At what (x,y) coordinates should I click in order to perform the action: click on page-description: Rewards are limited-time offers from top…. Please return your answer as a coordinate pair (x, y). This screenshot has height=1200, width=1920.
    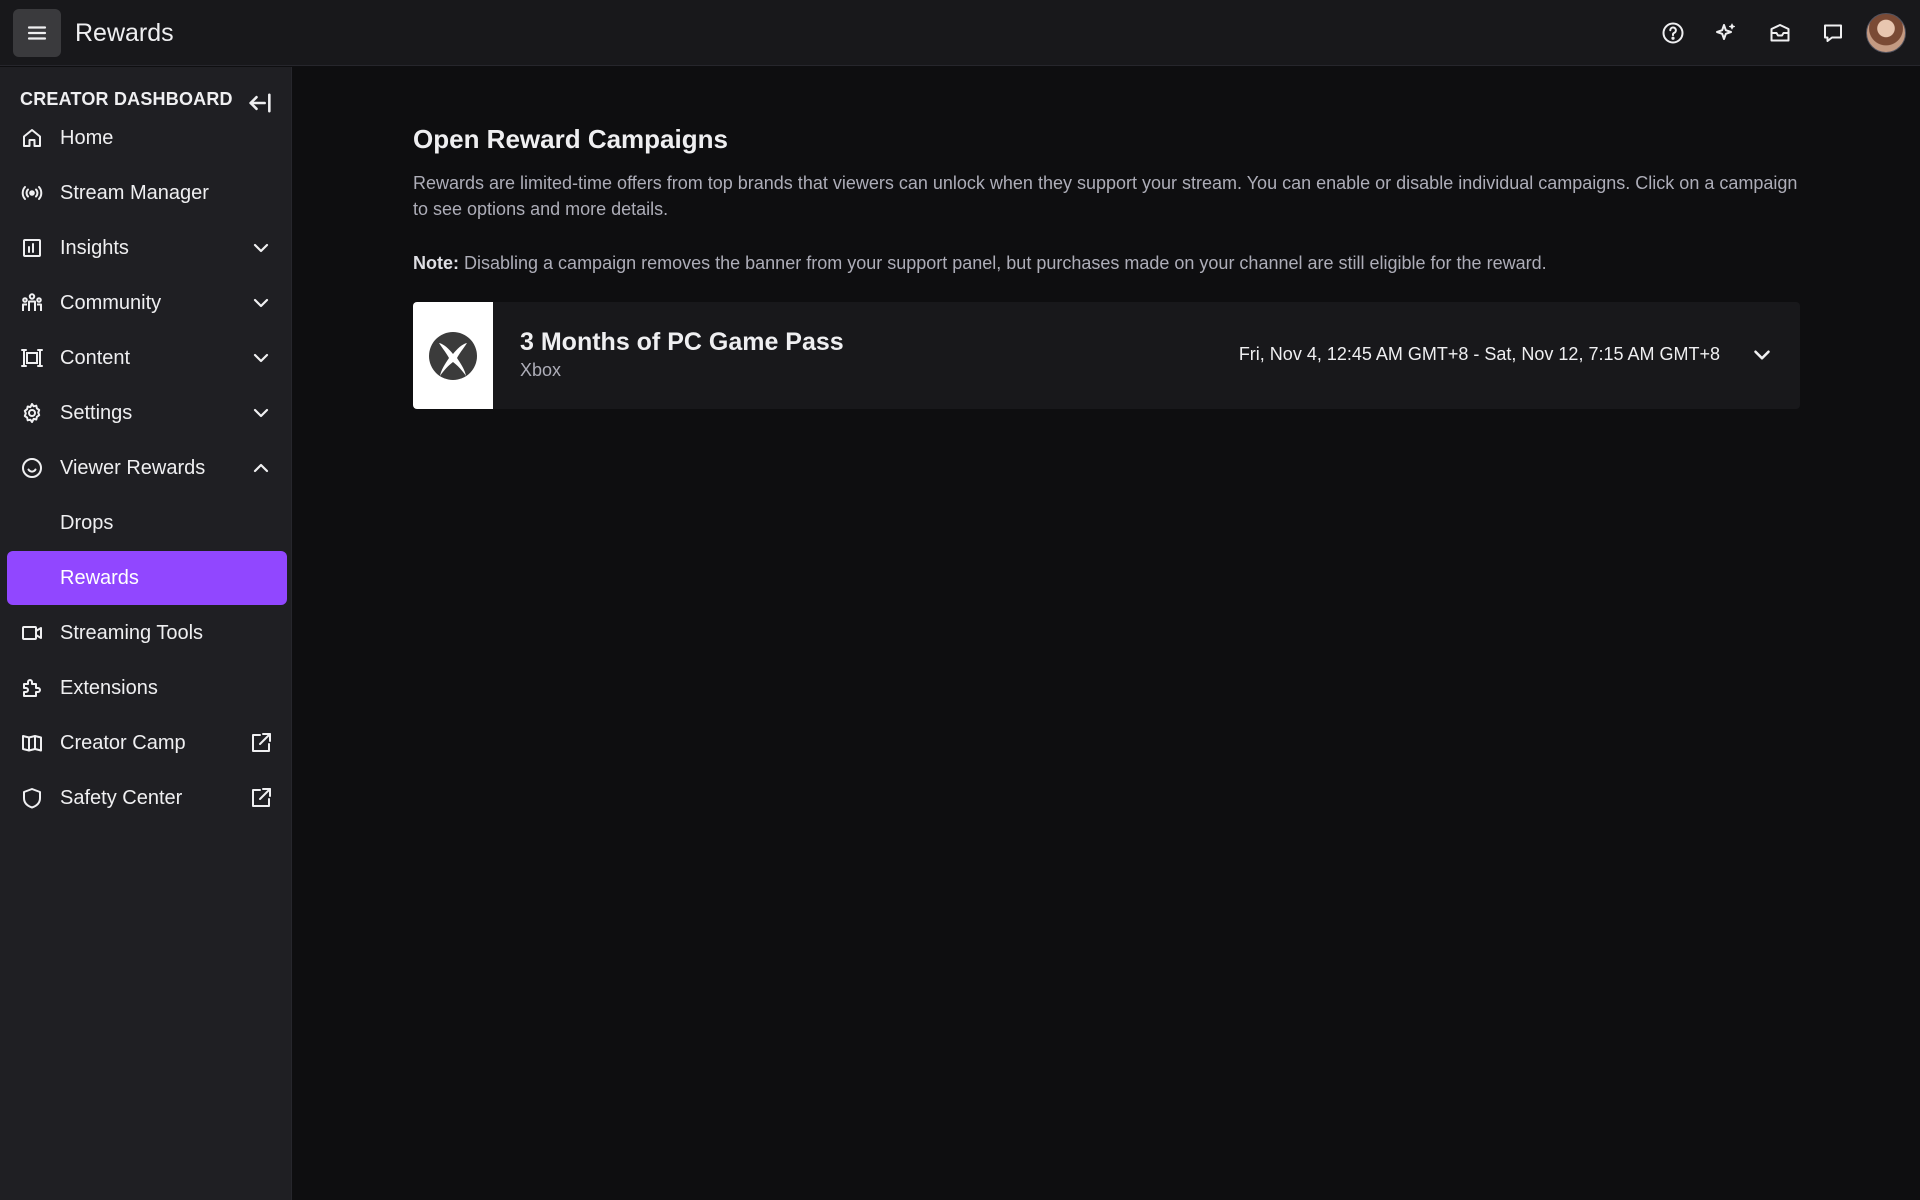
    Looking at the image, I should click on (1105, 196).